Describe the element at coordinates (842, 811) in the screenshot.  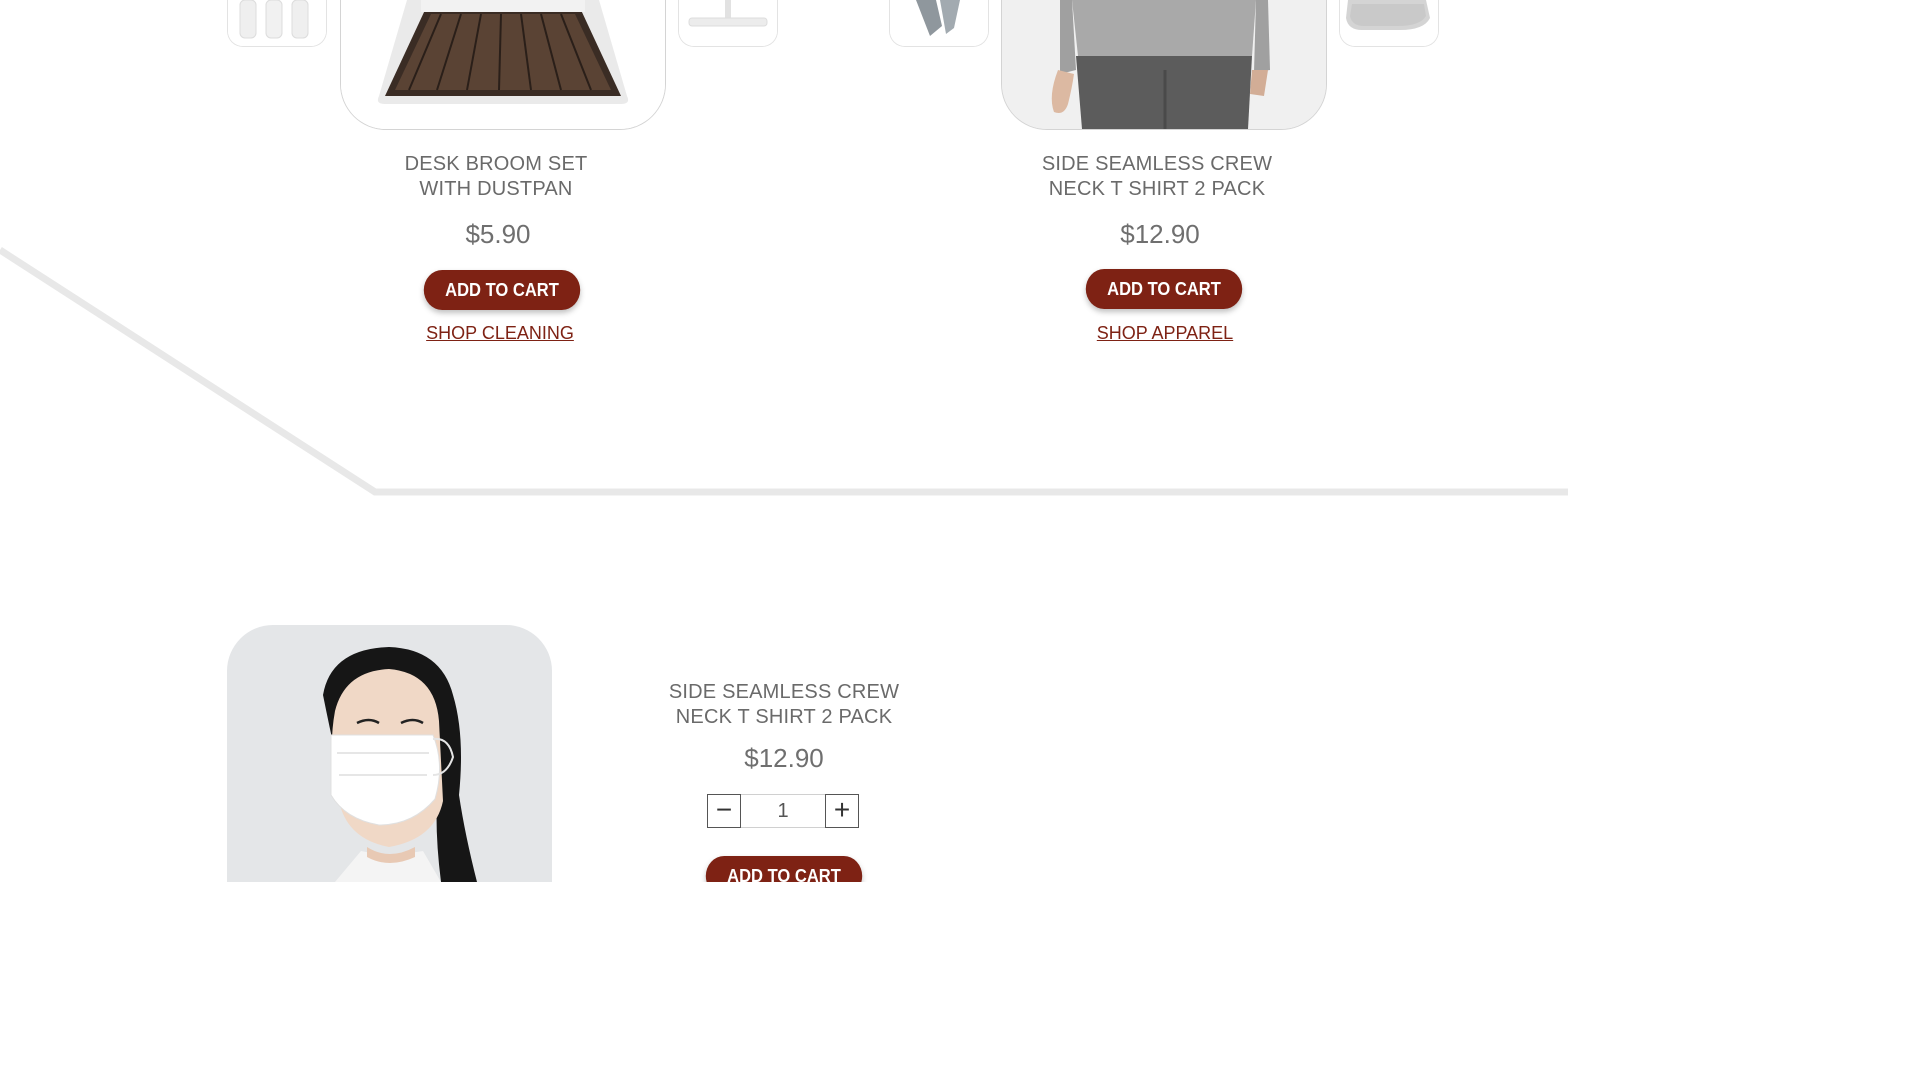
I see `plus-icon: +` at that location.